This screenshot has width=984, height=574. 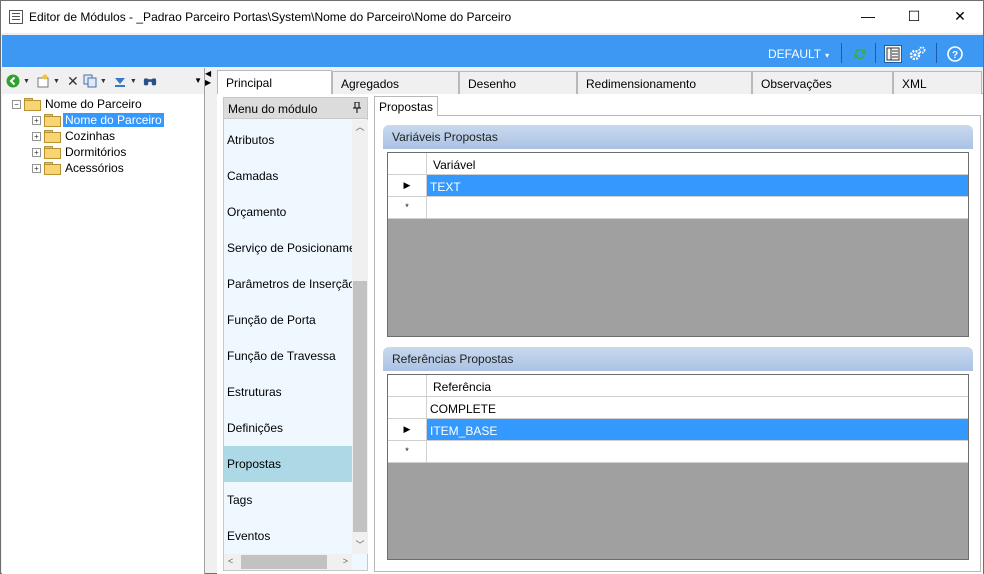 What do you see at coordinates (407, 407) in the screenshot?
I see `row-header` at bounding box center [407, 407].